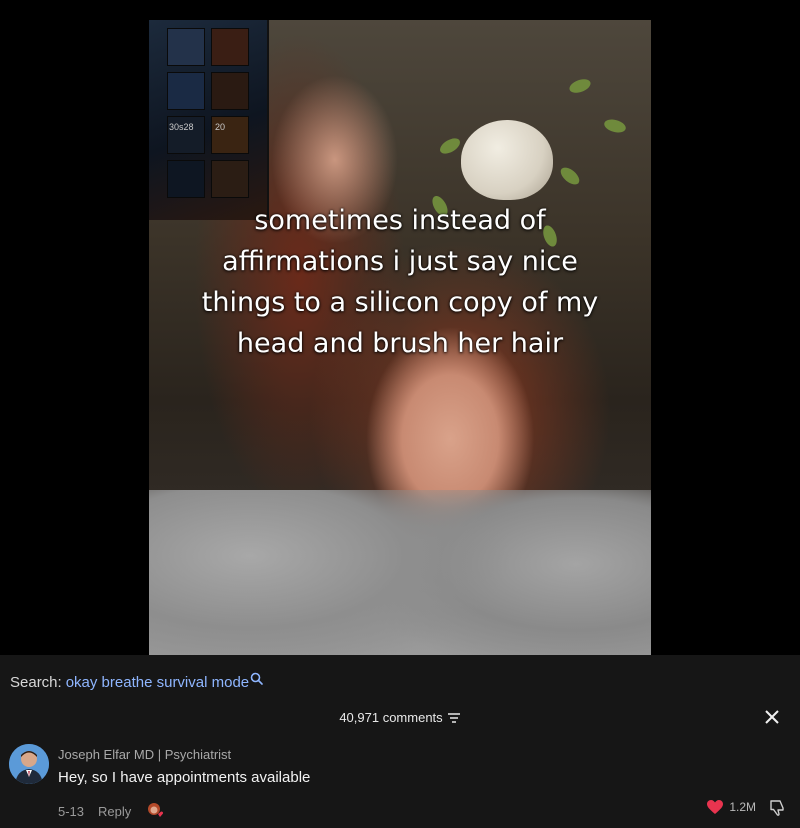 The image size is (800, 828). I want to click on search-icon, so click(257, 679).